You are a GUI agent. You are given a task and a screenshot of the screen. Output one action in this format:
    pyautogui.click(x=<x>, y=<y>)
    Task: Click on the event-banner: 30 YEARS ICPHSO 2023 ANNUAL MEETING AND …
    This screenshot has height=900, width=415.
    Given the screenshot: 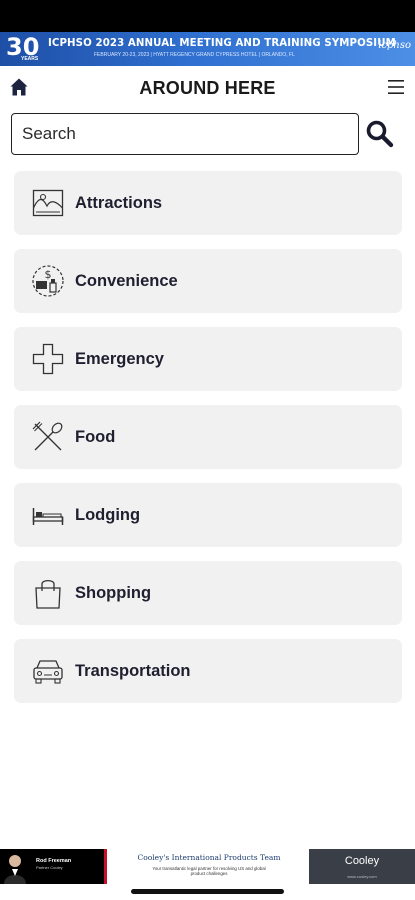 What is the action you would take?
    pyautogui.click(x=207, y=49)
    